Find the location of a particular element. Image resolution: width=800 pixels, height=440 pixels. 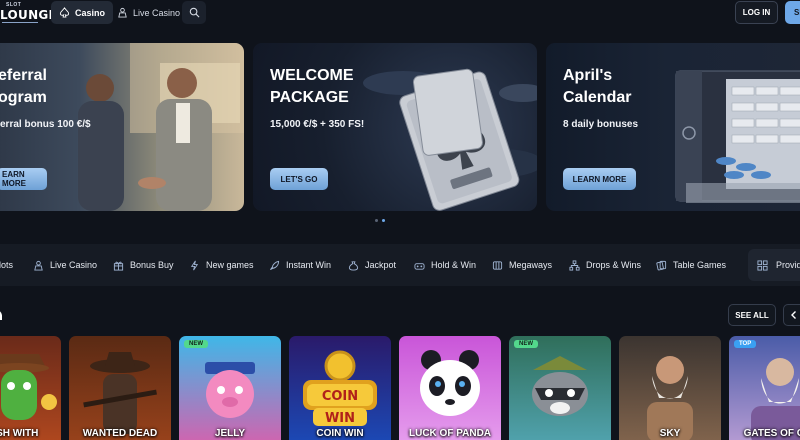

category-new-games: New games is located at coordinates (221, 265).